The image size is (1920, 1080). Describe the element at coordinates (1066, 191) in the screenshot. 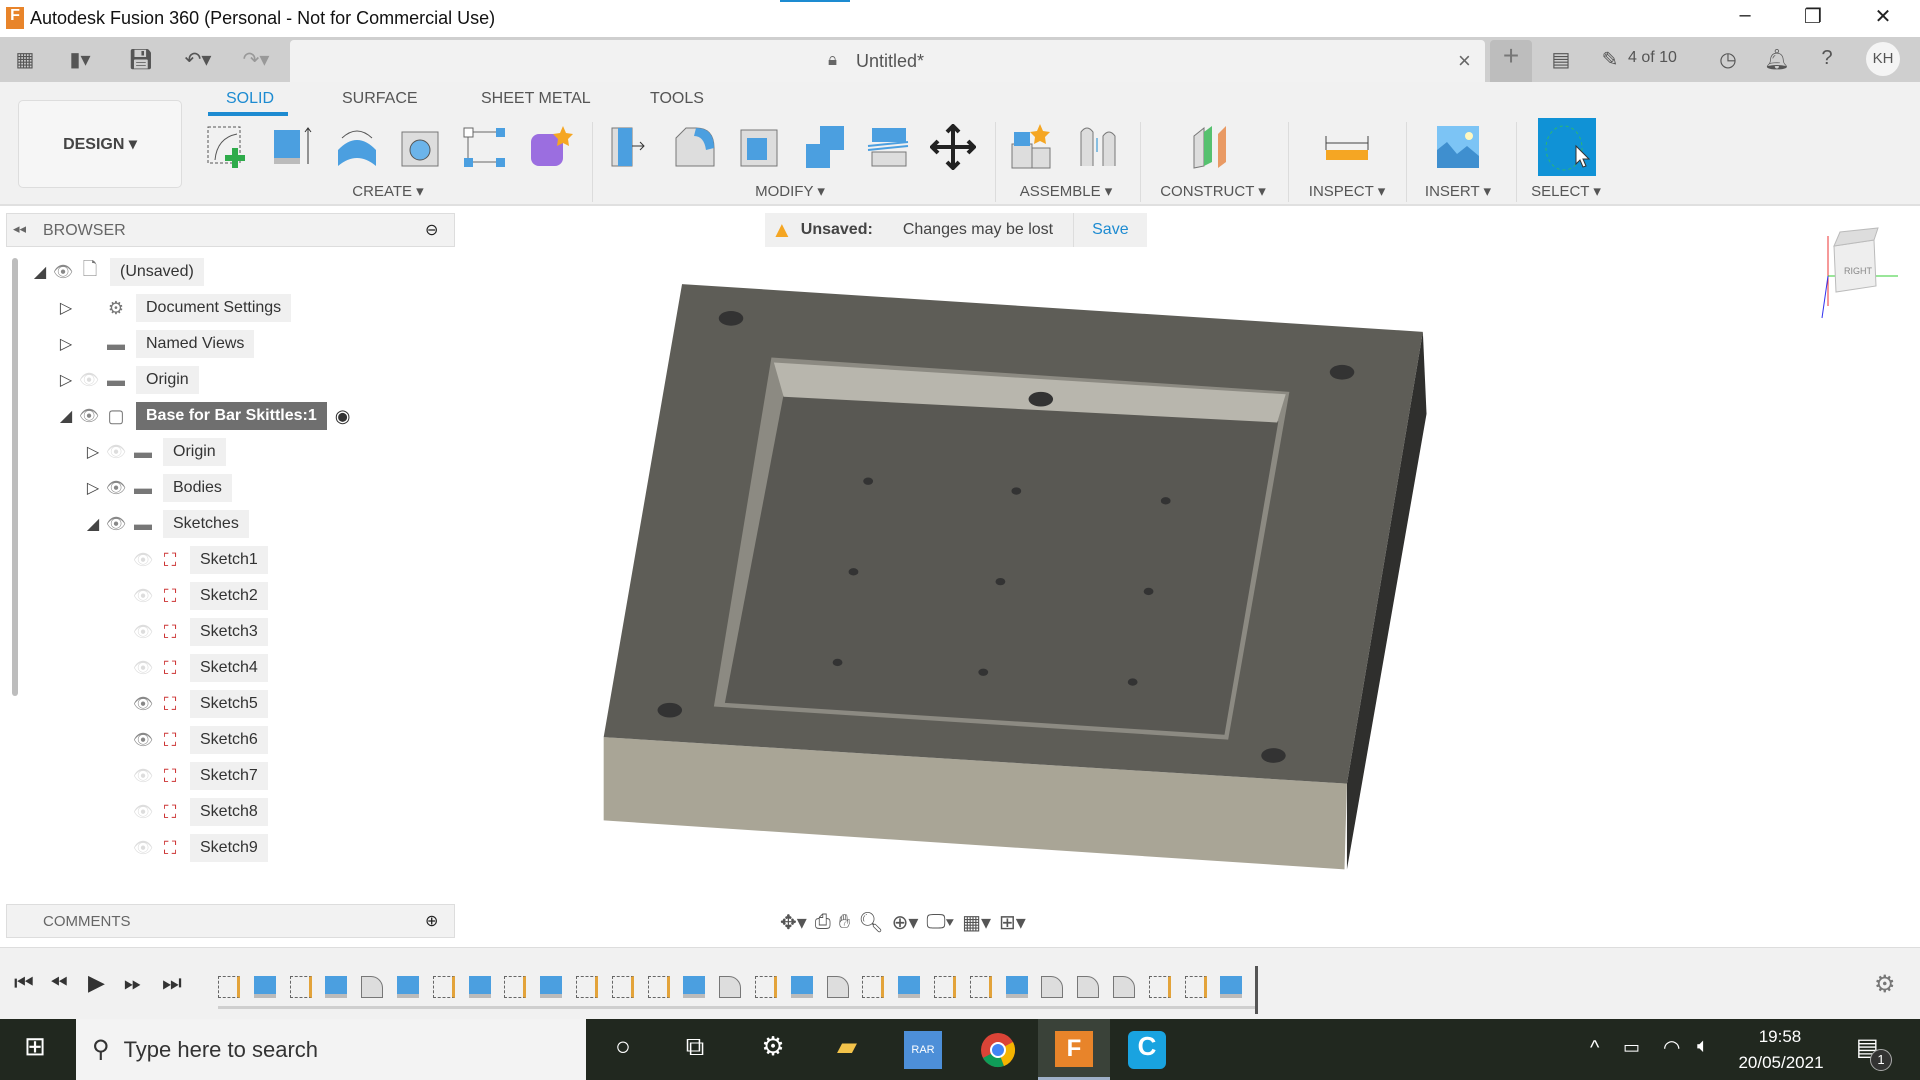

I see `assemble-group-menu: ASSEMBLE ▾` at that location.